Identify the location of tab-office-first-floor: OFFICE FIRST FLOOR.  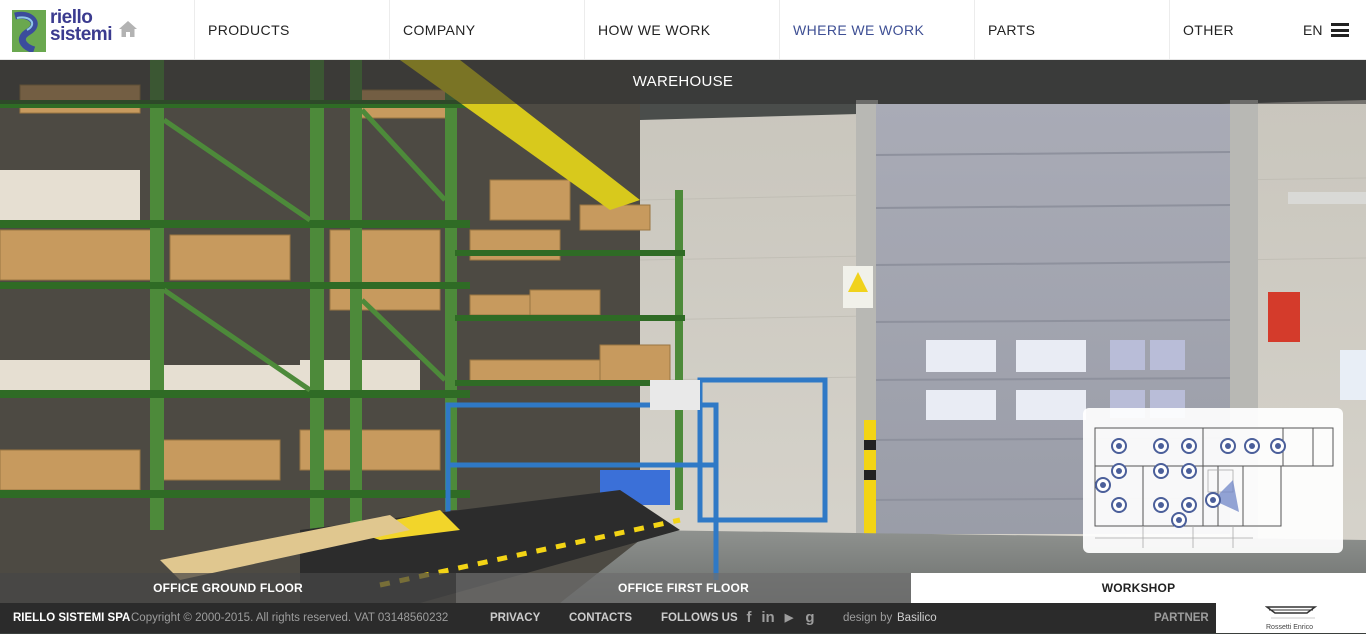
(683, 588).